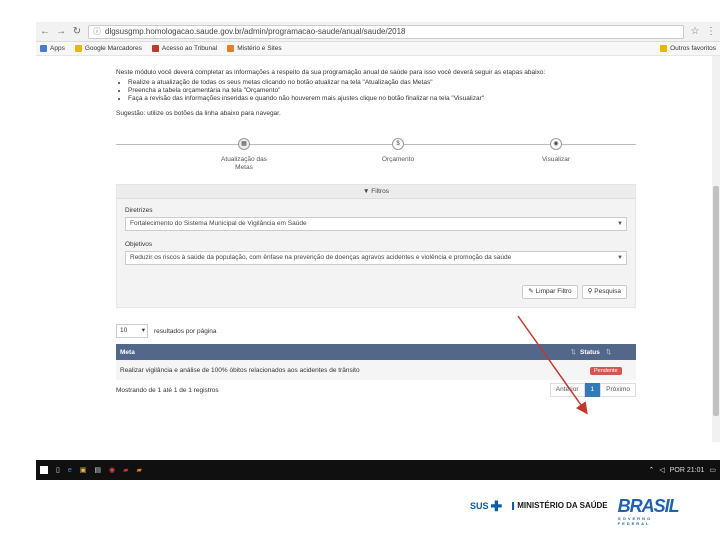 The width and height of the screenshot is (720, 540). What do you see at coordinates (556, 159) in the screenshot?
I see `step-label: Visualizar` at bounding box center [556, 159].